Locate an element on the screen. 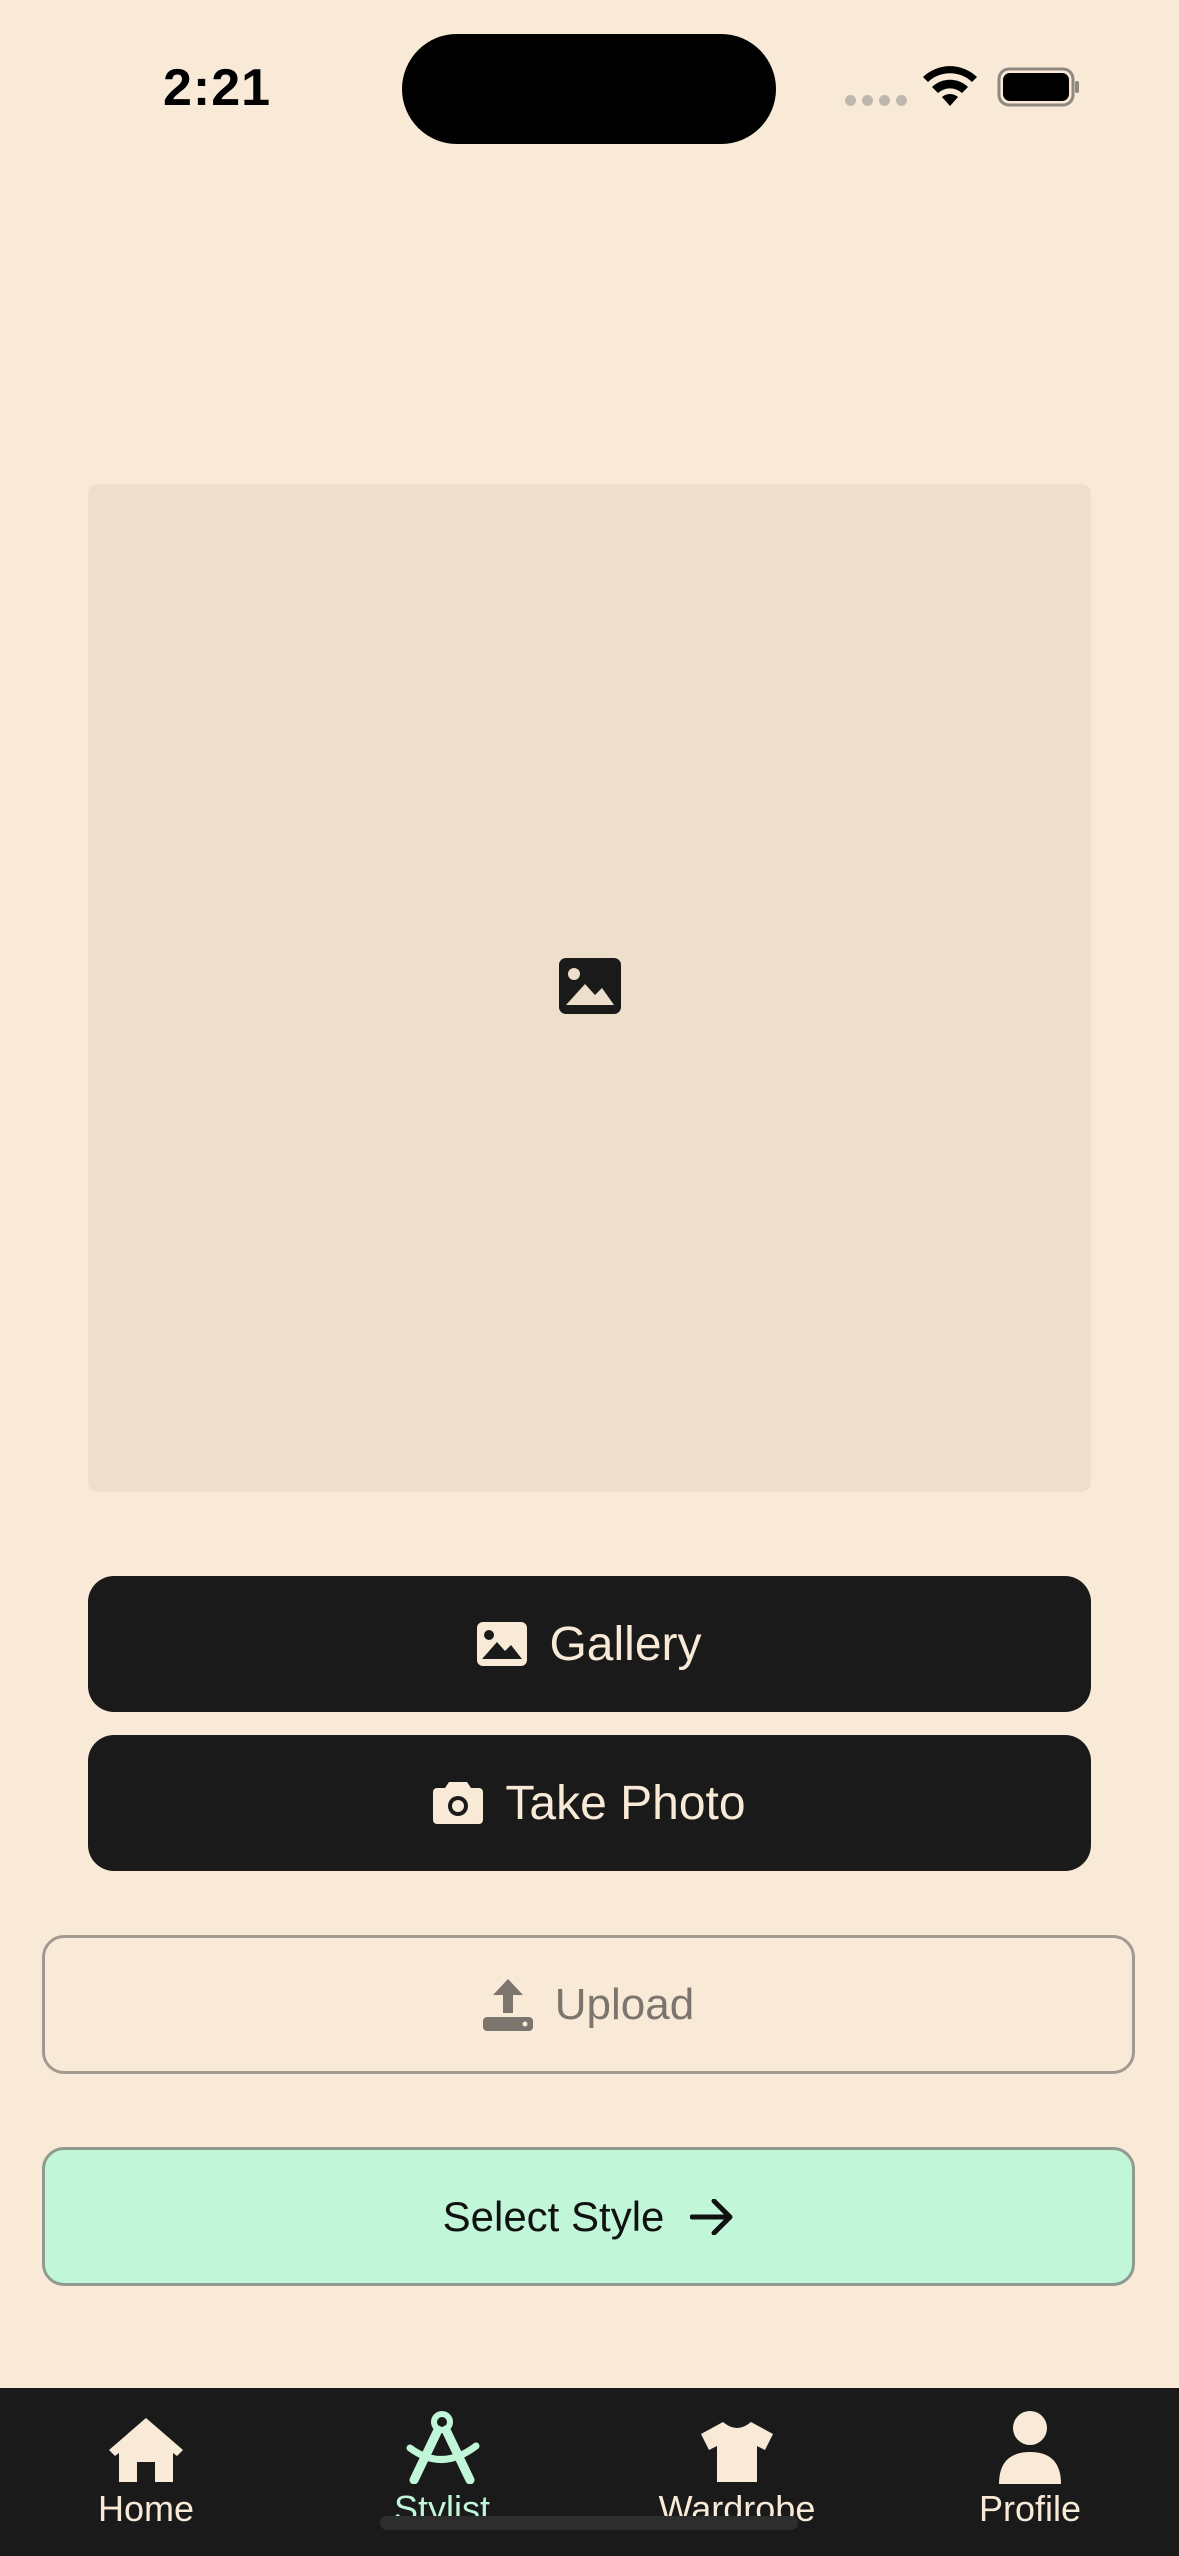 This screenshot has width=1179, height=2556. upload-icon is located at coordinates (507, 2004).